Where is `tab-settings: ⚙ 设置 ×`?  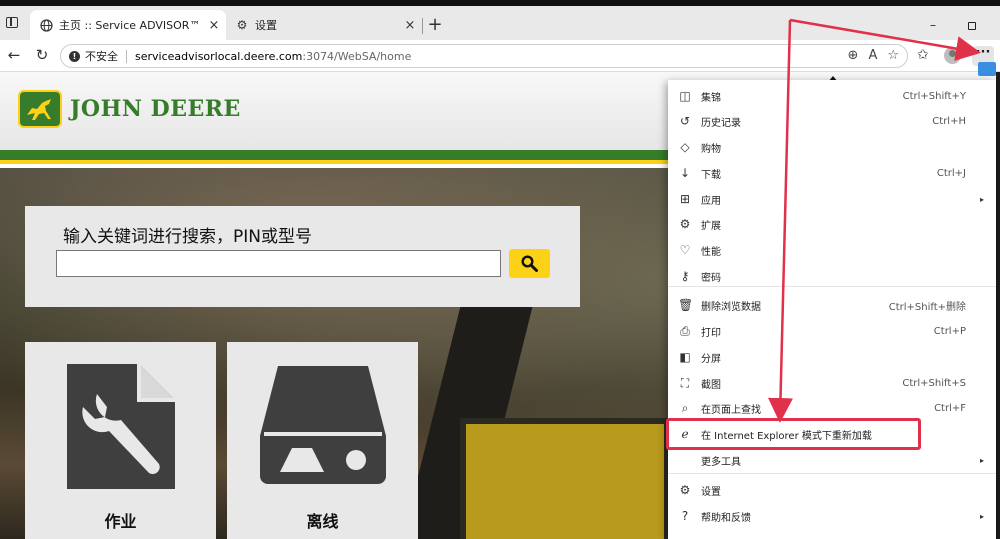
tab-settings: ⚙ 设置 × is located at coordinates (324, 25).